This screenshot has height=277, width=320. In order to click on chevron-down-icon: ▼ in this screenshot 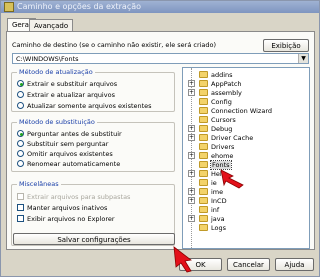, I will do `click(303, 58)`.